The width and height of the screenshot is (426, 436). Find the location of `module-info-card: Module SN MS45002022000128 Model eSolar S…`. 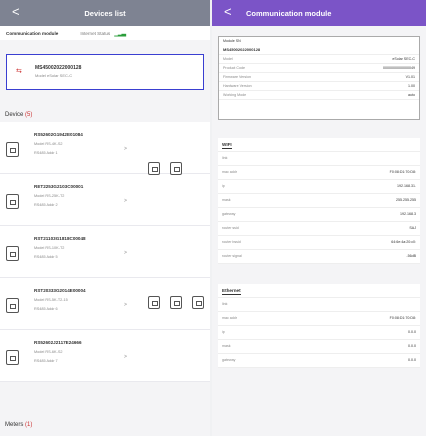

module-info-card: Module SN MS45002022000128 Model eSolar S… is located at coordinates (319, 78).